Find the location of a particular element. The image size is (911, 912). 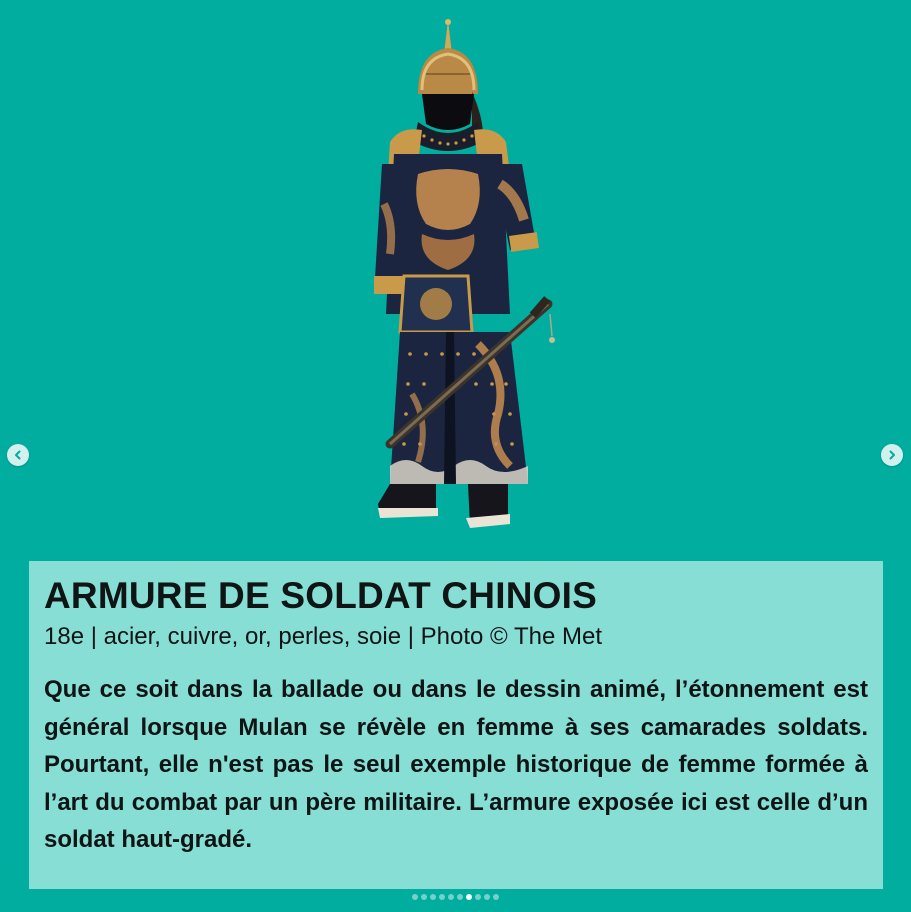

chevron-right-icon is located at coordinates (892, 455).